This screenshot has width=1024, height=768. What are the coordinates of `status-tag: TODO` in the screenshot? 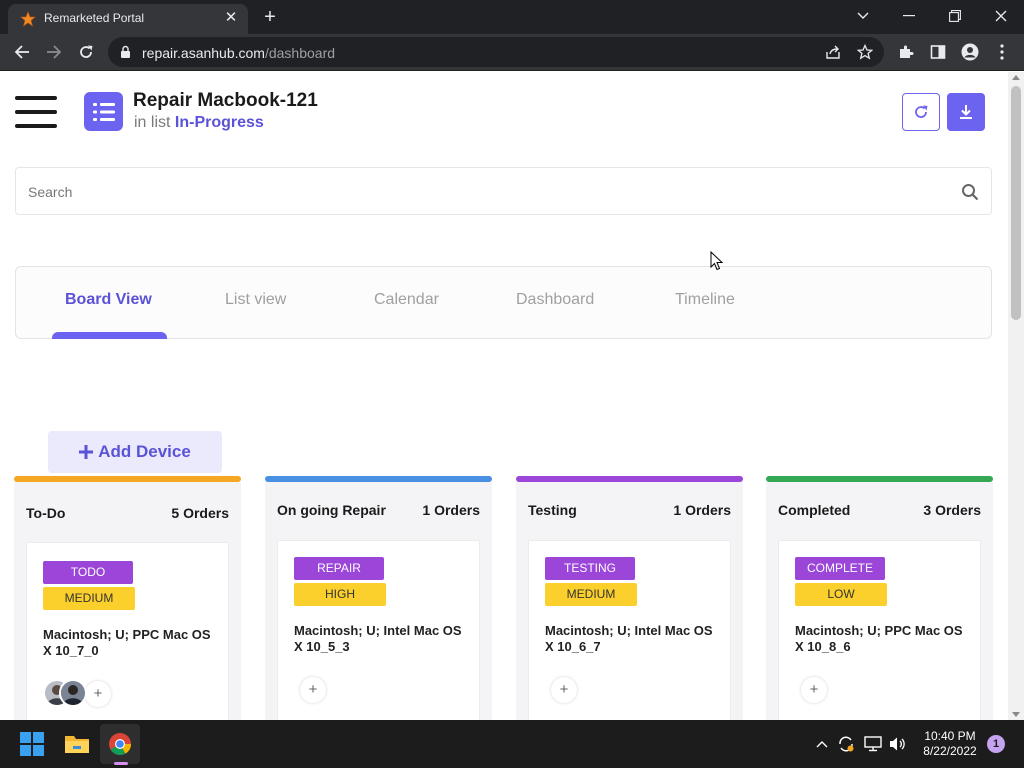 It's located at (88, 572).